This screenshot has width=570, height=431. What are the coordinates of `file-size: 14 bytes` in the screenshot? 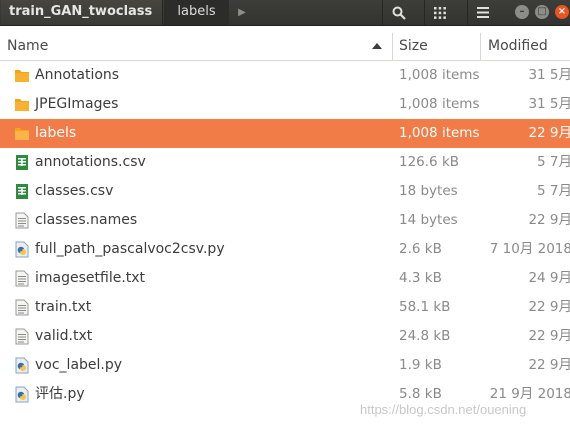 It's located at (428, 220).